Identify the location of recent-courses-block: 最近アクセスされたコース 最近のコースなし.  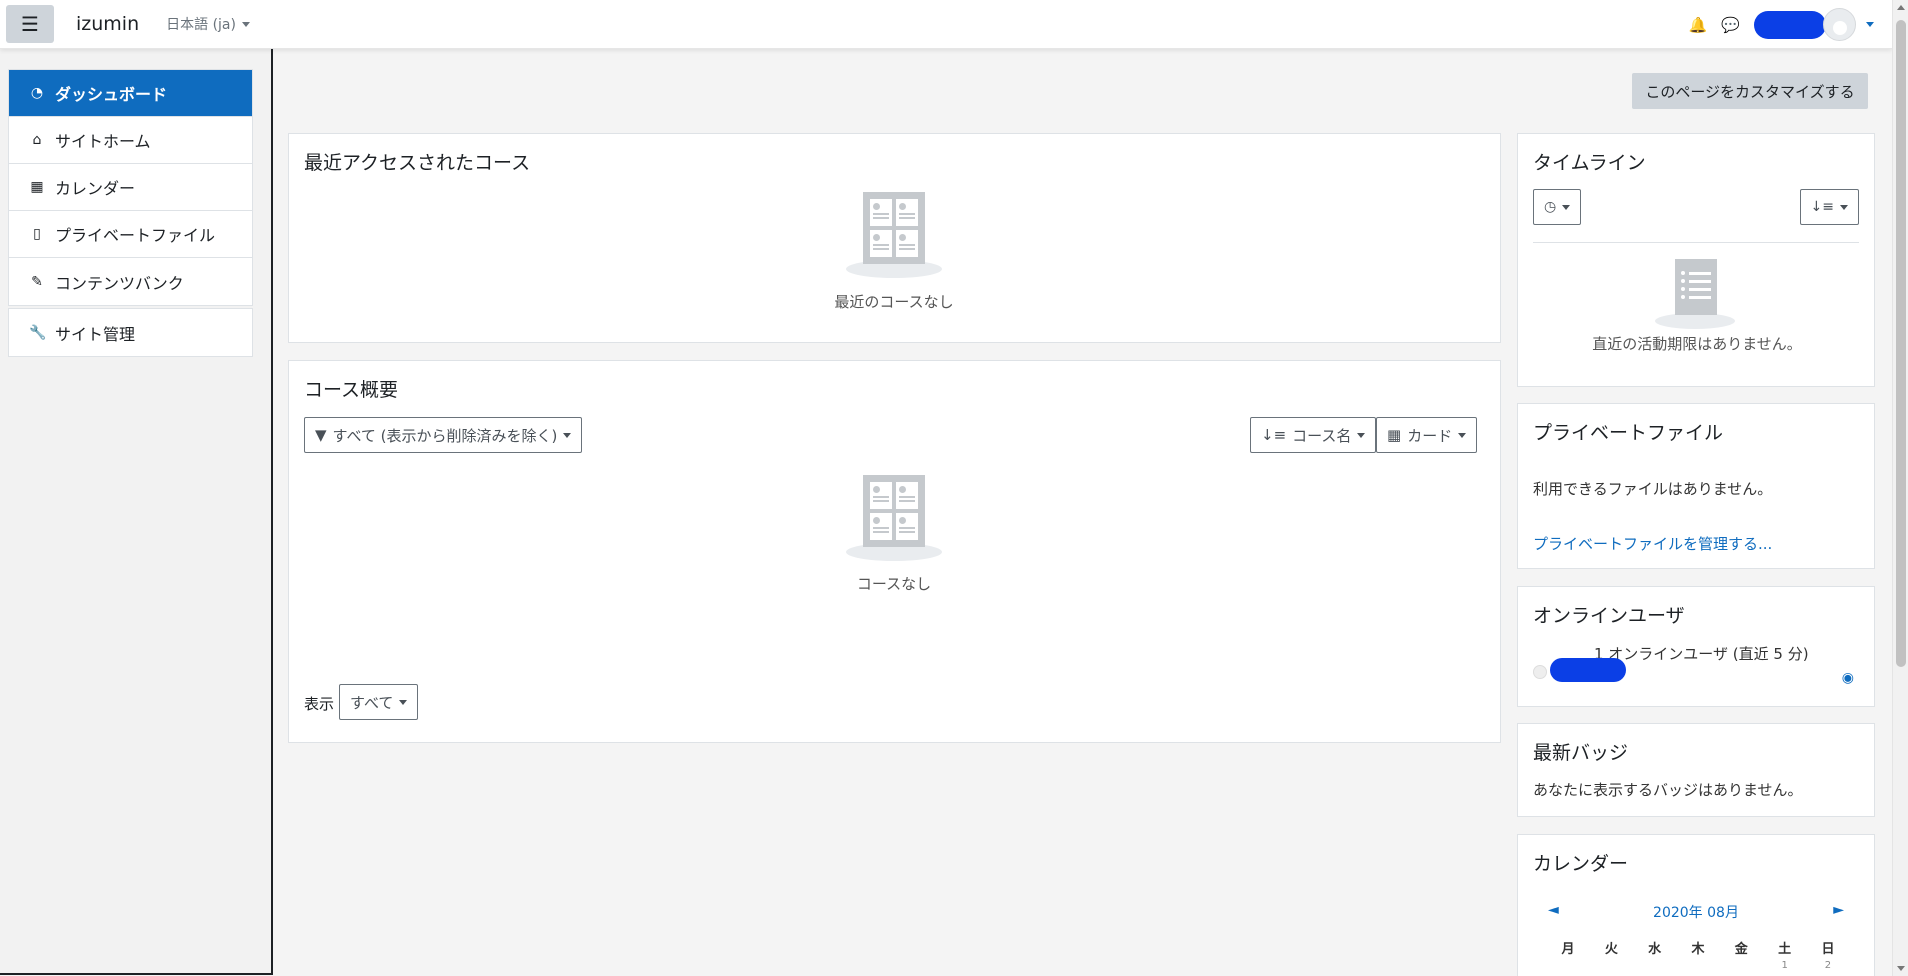
(894, 238).